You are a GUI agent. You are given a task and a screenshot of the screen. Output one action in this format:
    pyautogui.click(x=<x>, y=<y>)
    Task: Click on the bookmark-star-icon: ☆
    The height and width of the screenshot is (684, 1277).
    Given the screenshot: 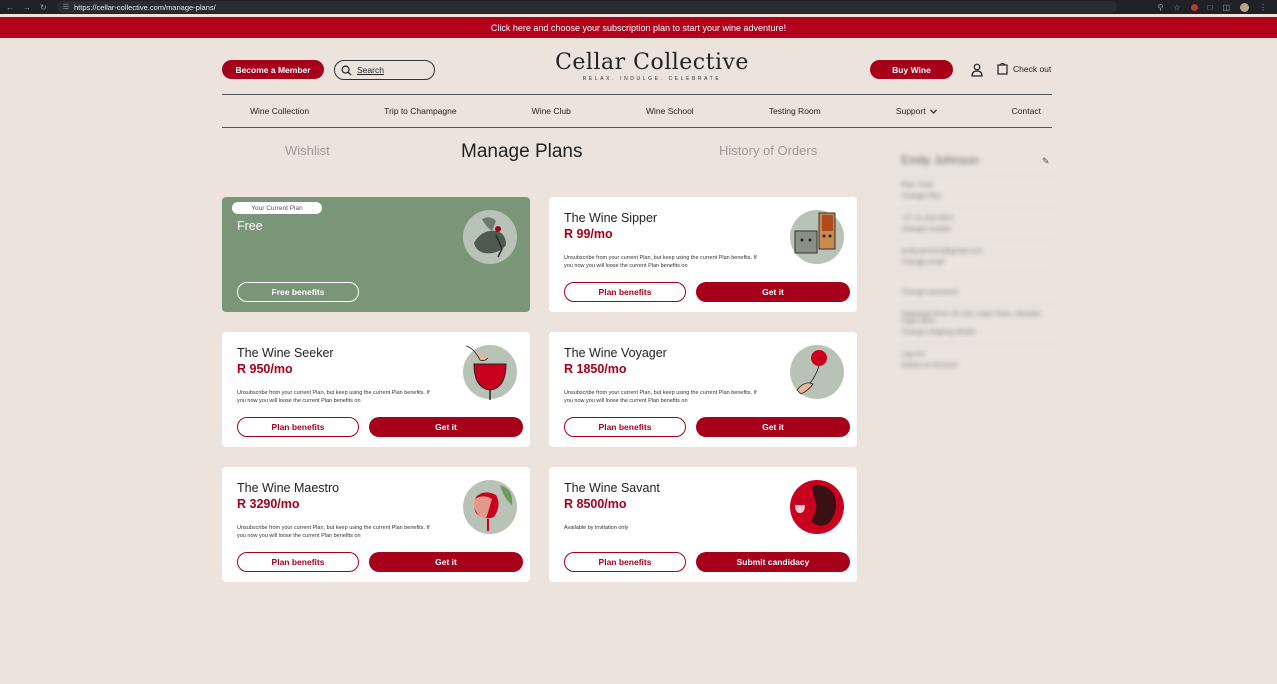 What is the action you would take?
    pyautogui.click(x=1176, y=7)
    